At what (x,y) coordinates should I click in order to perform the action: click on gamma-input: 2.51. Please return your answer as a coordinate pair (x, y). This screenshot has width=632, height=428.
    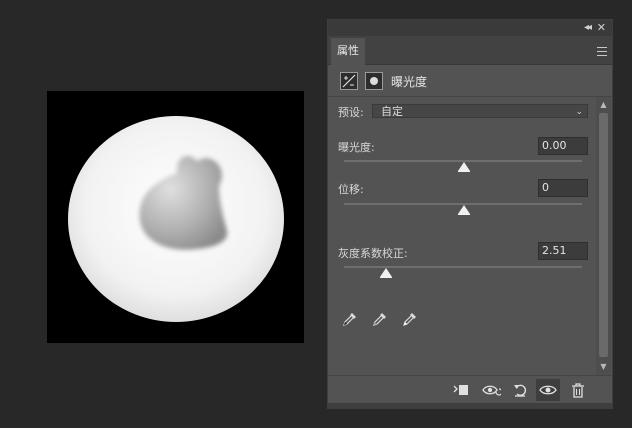
    Looking at the image, I should click on (563, 251).